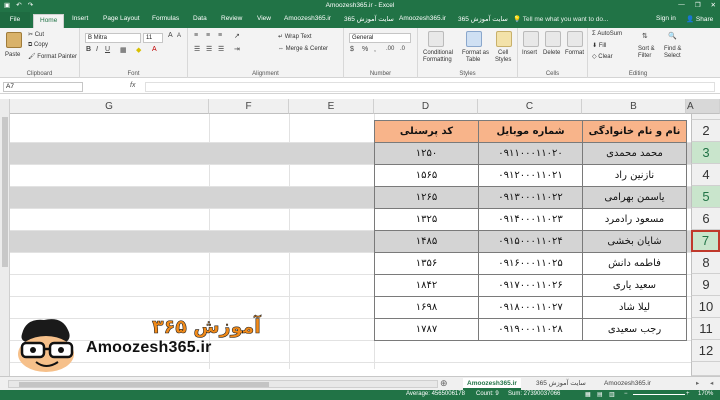 This screenshot has width=720, height=400. Describe the element at coordinates (36, 34) in the screenshot. I see `cut-button: ✂ Cut` at that location.